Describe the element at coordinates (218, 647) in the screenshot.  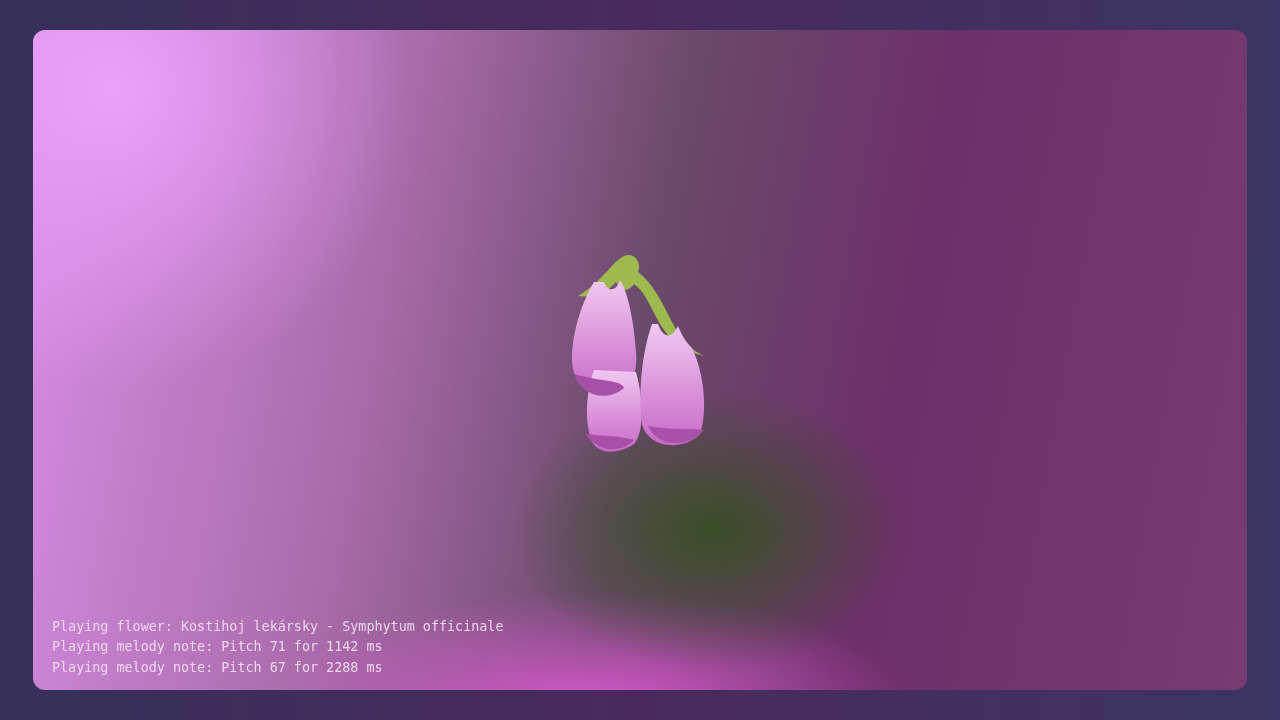
I see `log-line: Playing melody note: Pitch 71 for 1142 ms` at that location.